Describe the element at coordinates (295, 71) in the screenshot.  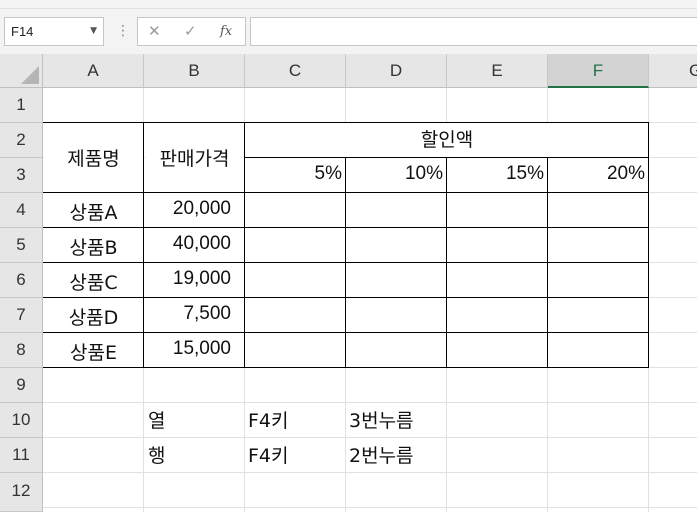
I see `column-header-c: C` at that location.